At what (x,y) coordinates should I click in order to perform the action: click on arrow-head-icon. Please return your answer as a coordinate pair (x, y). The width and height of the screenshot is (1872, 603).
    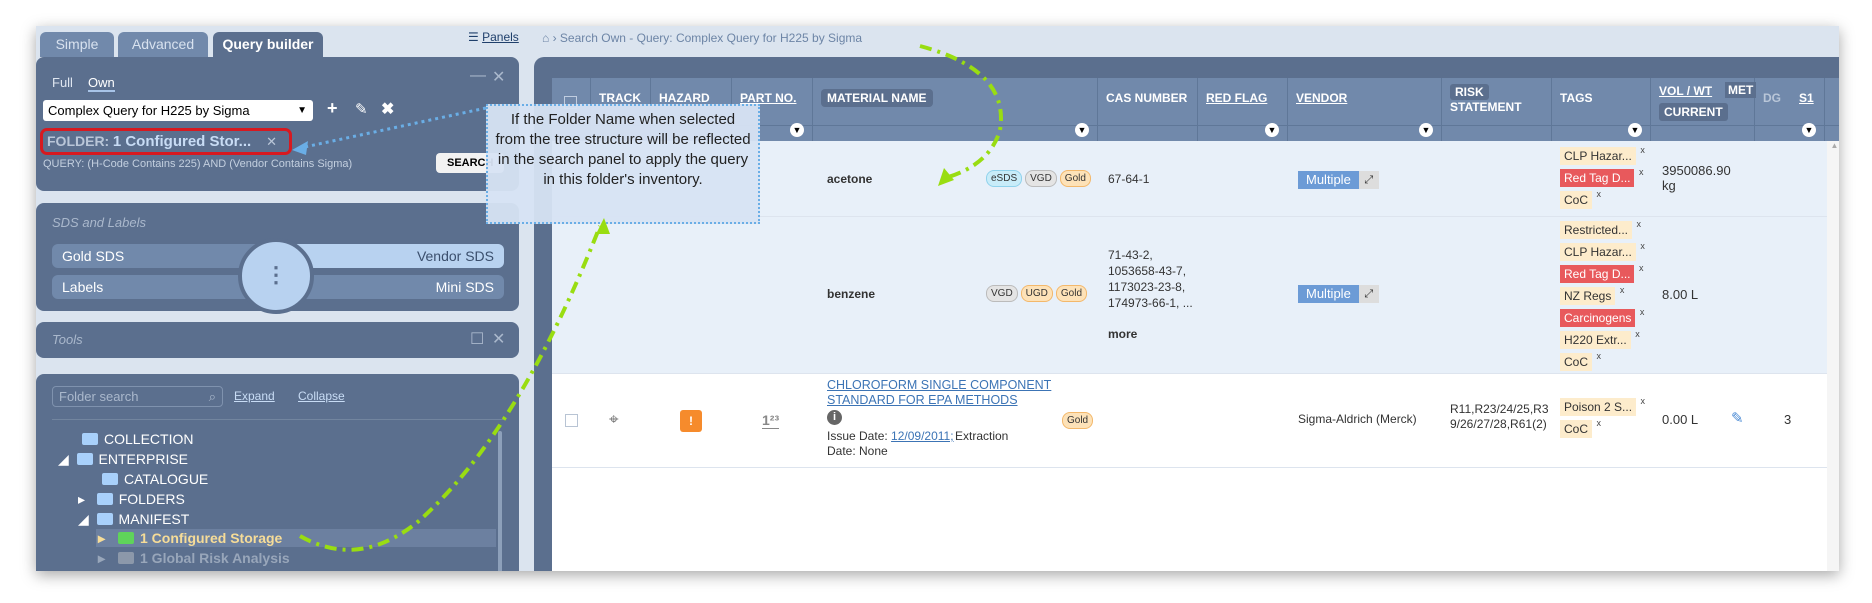
    Looking at the image, I should click on (300, 148).